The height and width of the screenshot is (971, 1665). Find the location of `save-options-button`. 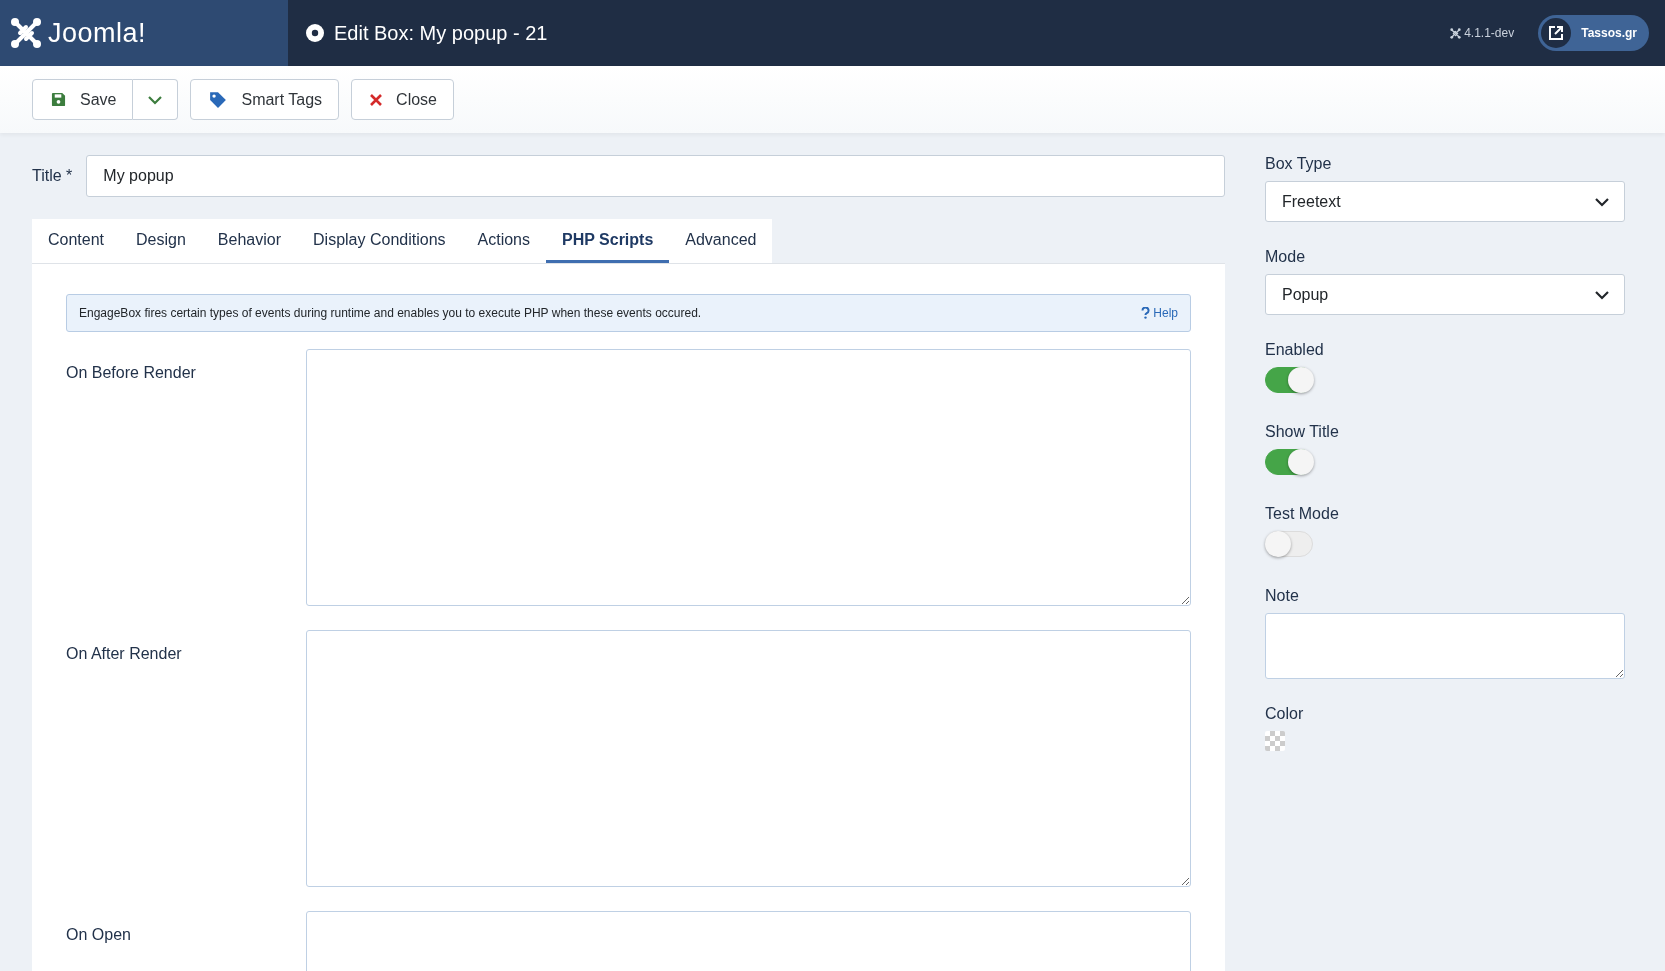

save-options-button is located at coordinates (156, 99).